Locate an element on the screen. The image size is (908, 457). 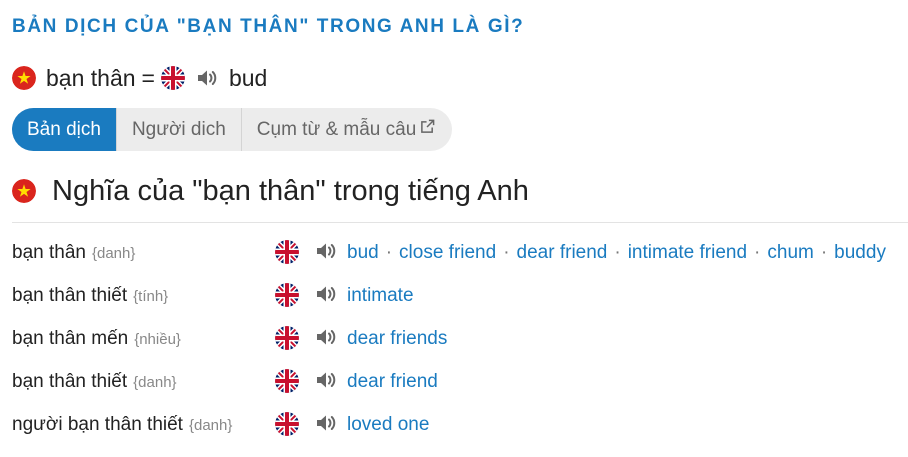
translation-link: chum is located at coordinates (790, 252).